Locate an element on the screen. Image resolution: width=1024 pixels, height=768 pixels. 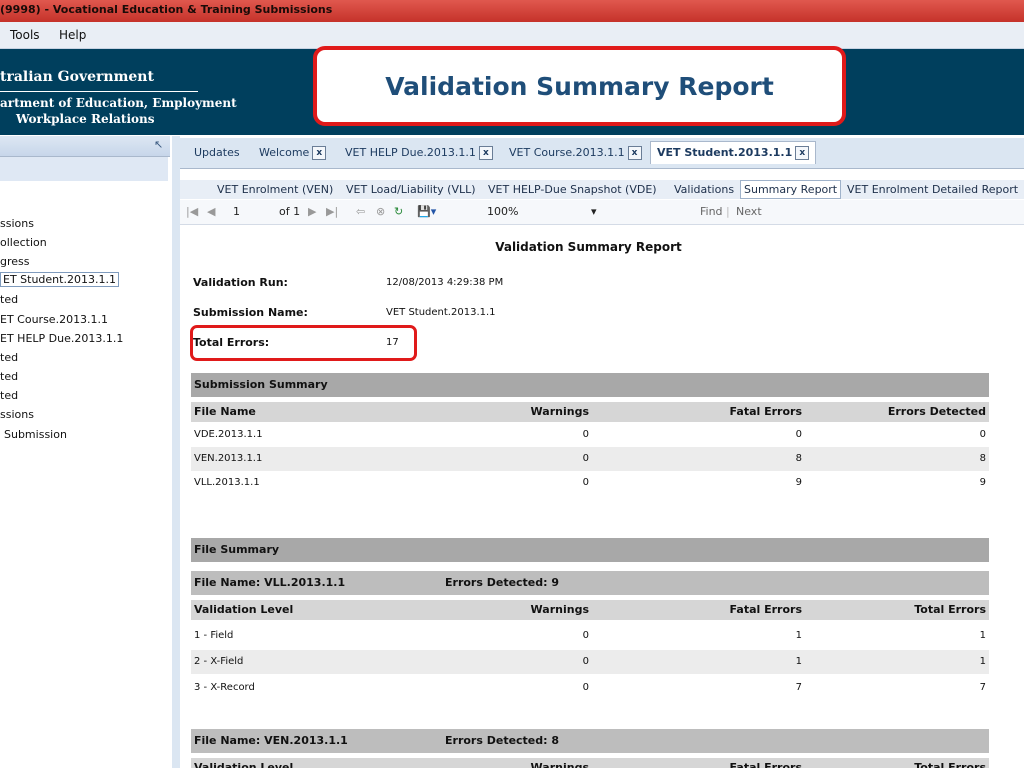
tab-ven: VET Enrolment (VEN) is located at coordinates (275, 189).